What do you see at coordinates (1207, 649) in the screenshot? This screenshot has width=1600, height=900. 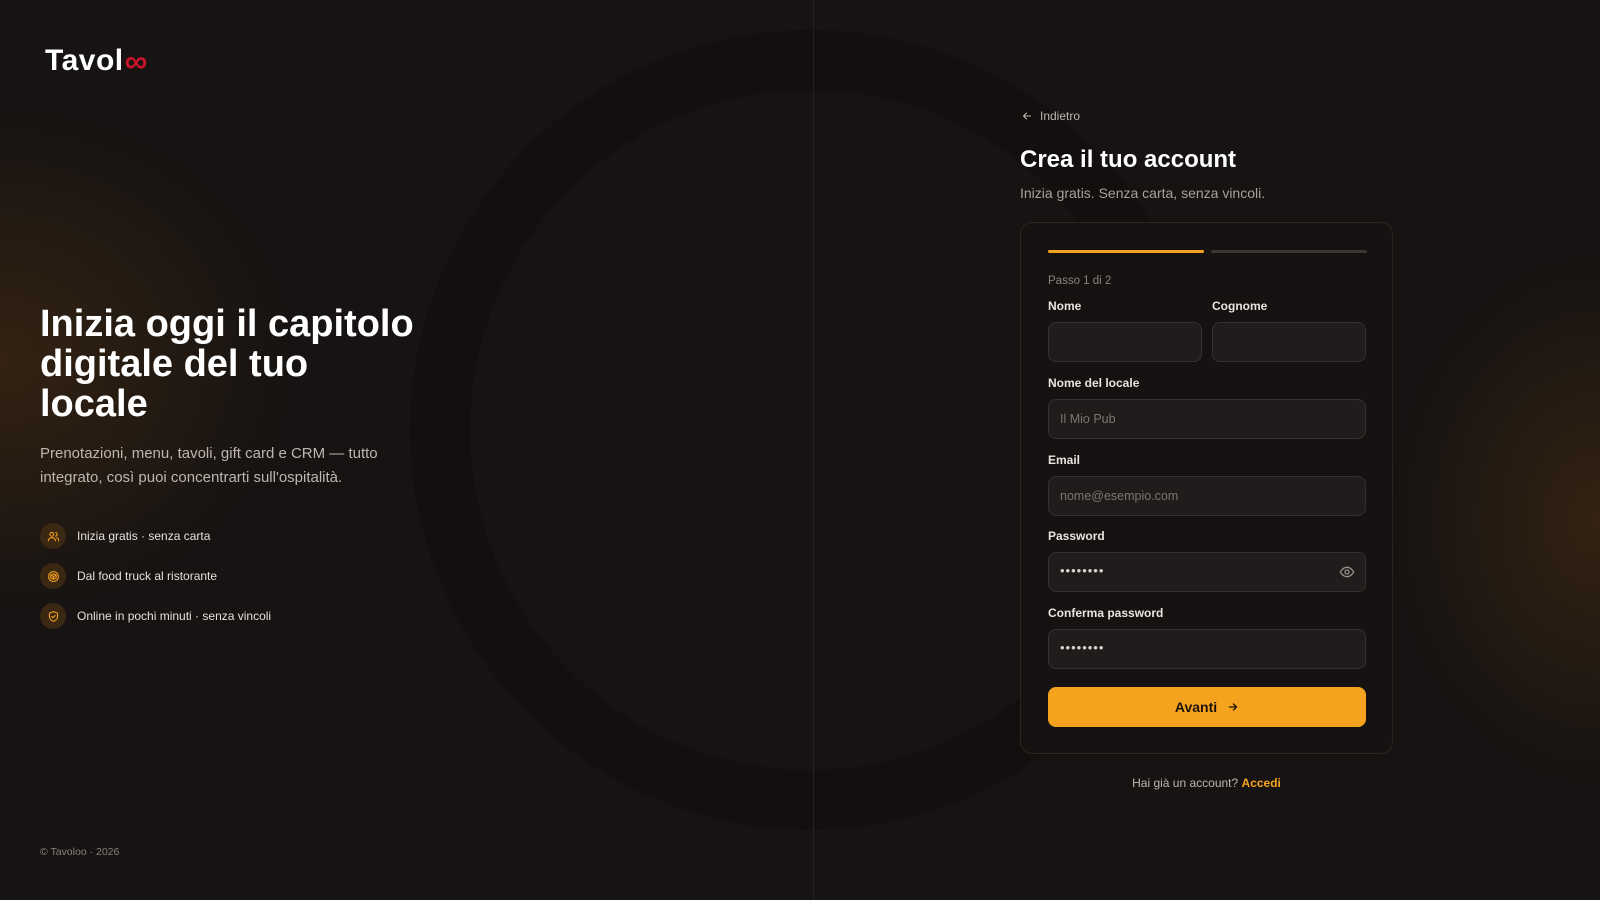 I see `confirm-password-input` at bounding box center [1207, 649].